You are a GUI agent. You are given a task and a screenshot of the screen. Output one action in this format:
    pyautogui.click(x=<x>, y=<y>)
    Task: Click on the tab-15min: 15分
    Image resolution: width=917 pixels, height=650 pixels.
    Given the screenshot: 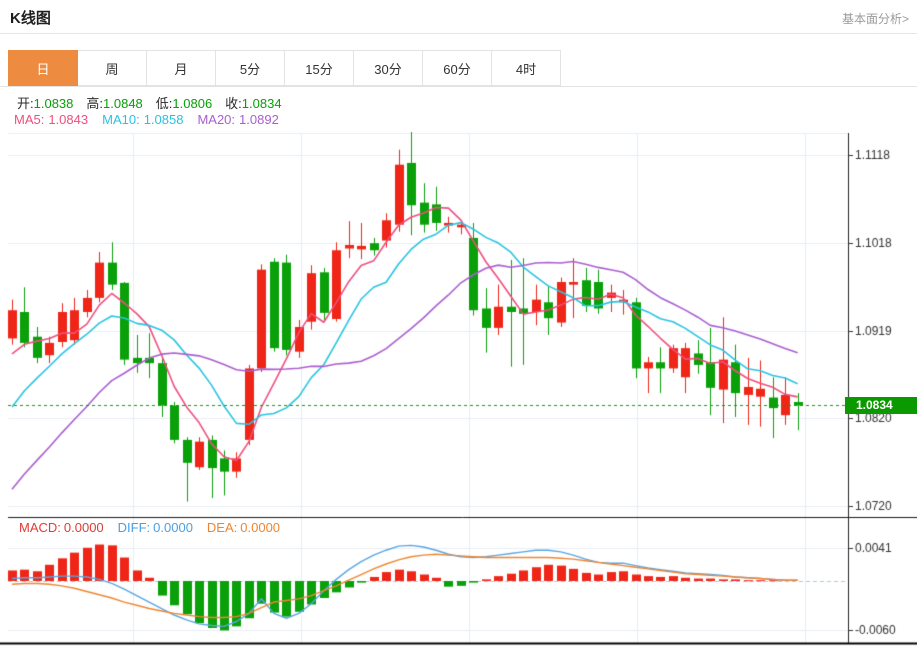 What is the action you would take?
    pyautogui.click(x=319, y=68)
    